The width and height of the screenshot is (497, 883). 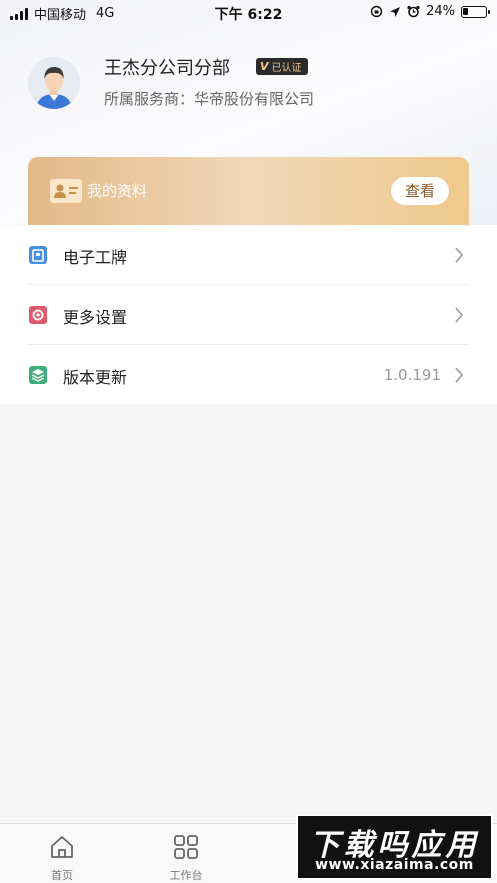 What do you see at coordinates (186, 875) in the screenshot?
I see `tab-label: 工作台` at bounding box center [186, 875].